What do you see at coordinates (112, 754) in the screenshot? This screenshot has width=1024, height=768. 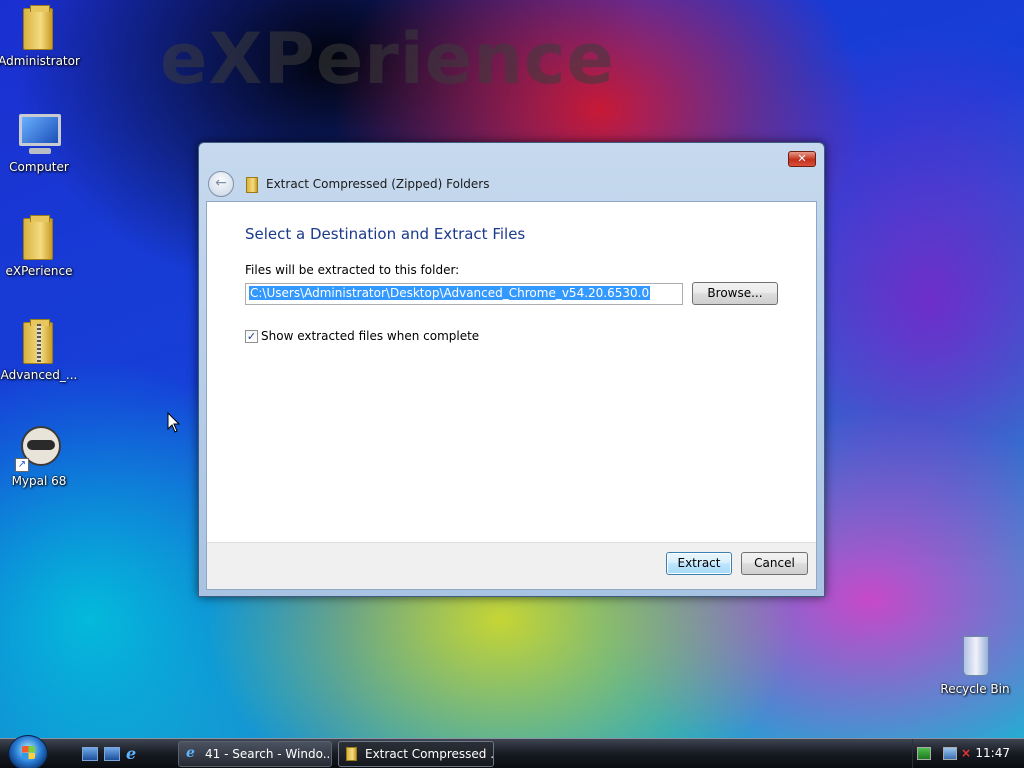 I see `switch-windows-icon` at bounding box center [112, 754].